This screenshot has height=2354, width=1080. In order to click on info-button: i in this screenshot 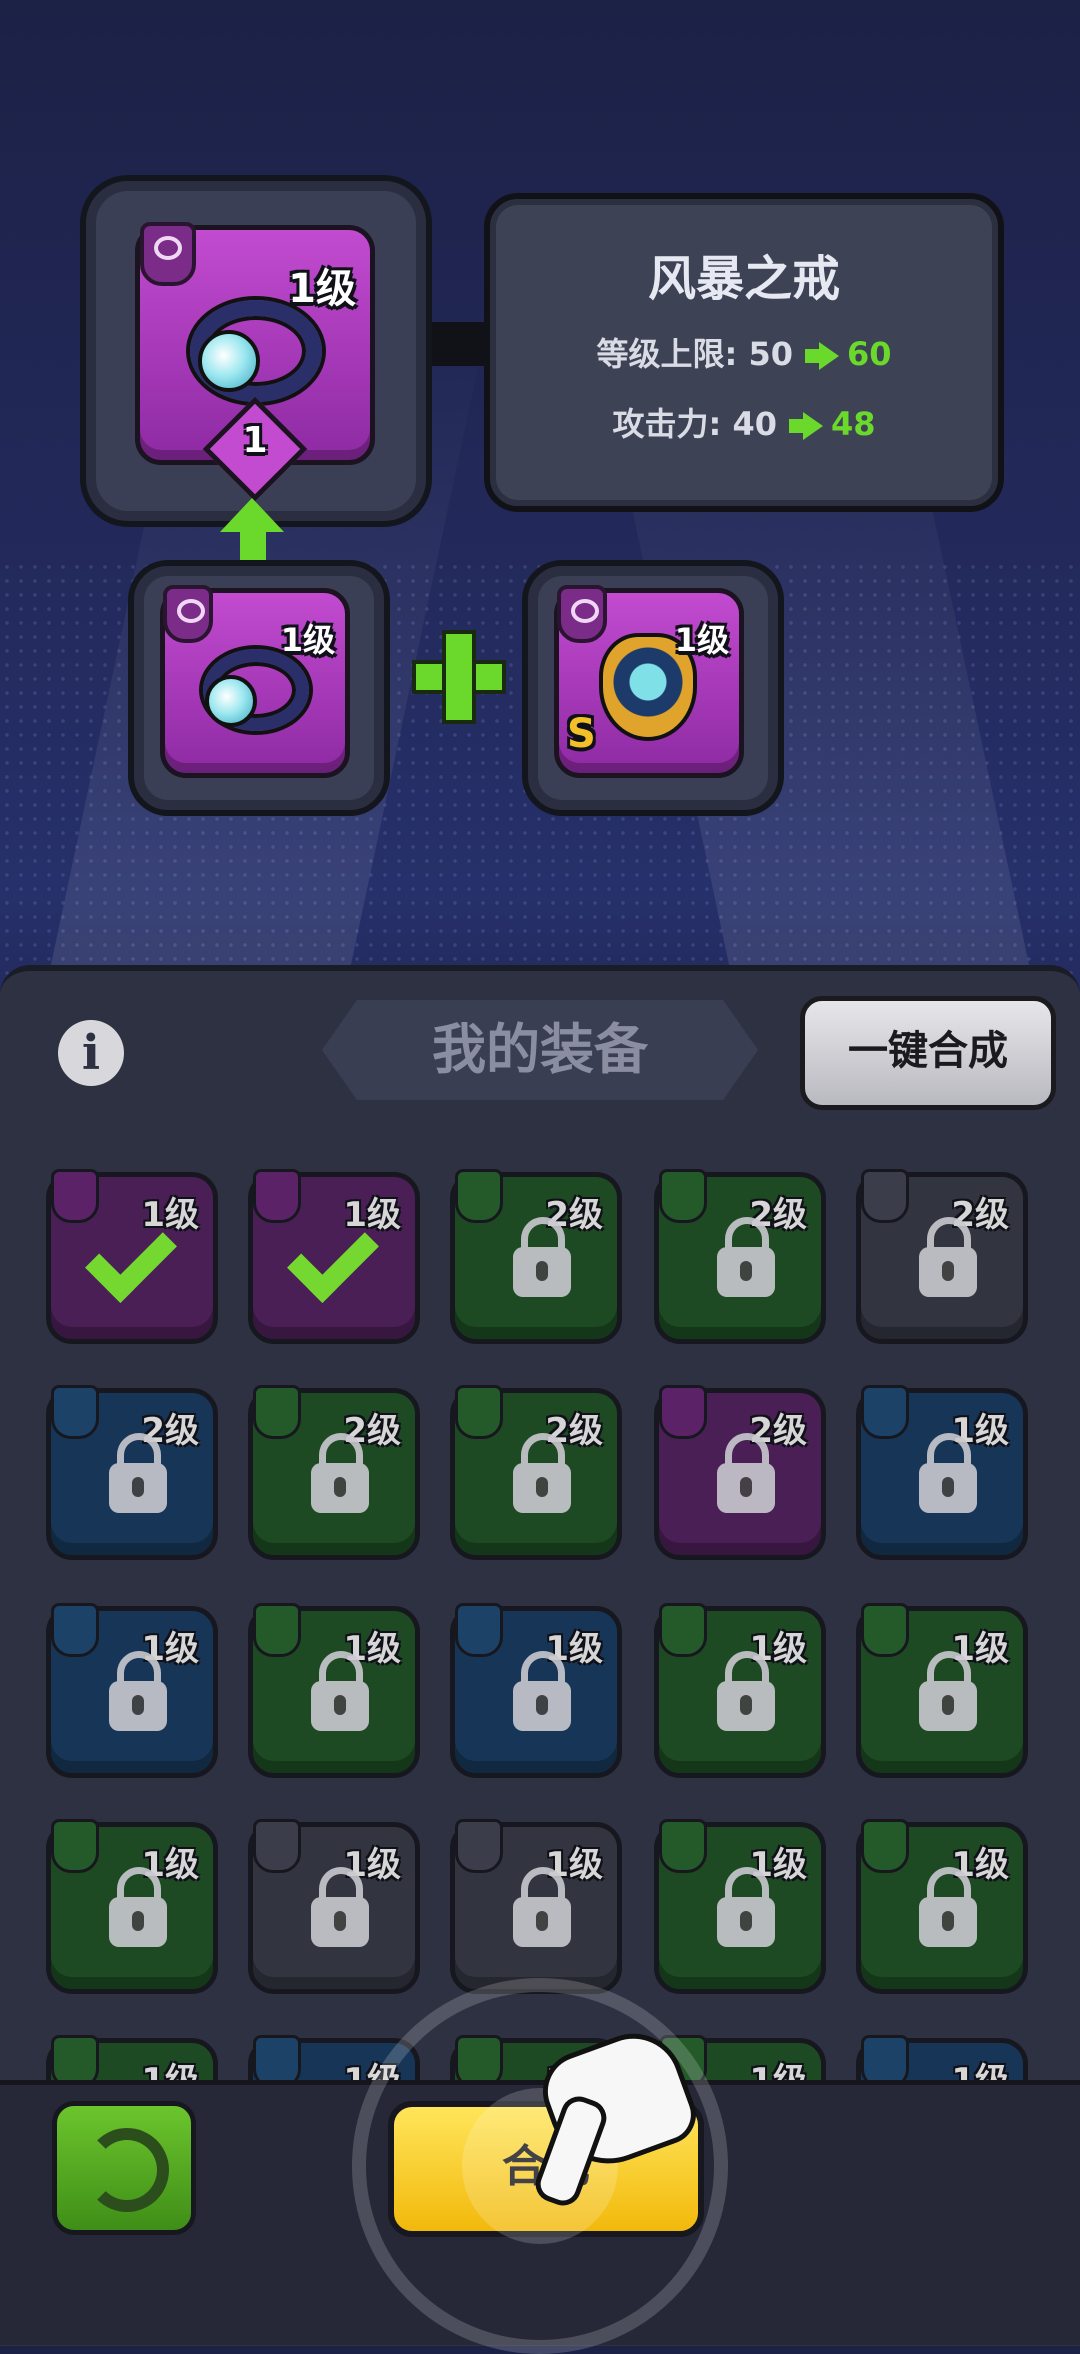, I will do `click(91, 1053)`.